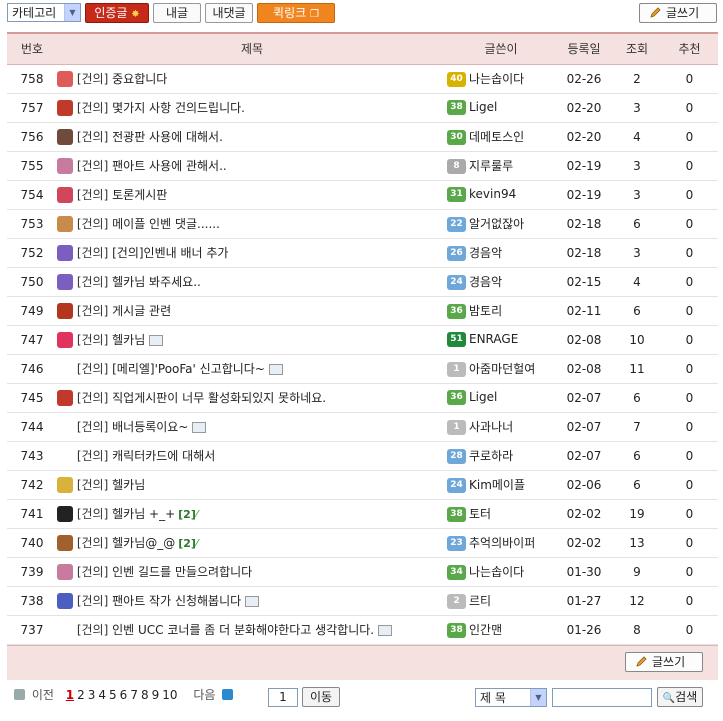 The width and height of the screenshot is (723, 721). I want to click on post-title: 헬카님 봐주세요.., so click(156, 282).